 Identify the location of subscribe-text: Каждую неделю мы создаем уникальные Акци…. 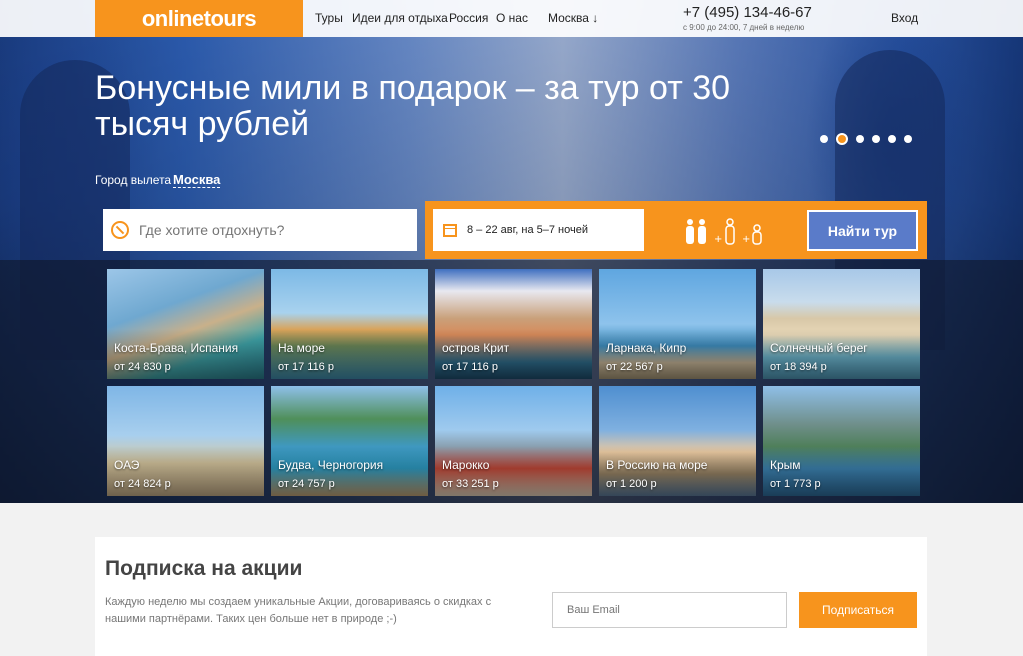
(298, 610).